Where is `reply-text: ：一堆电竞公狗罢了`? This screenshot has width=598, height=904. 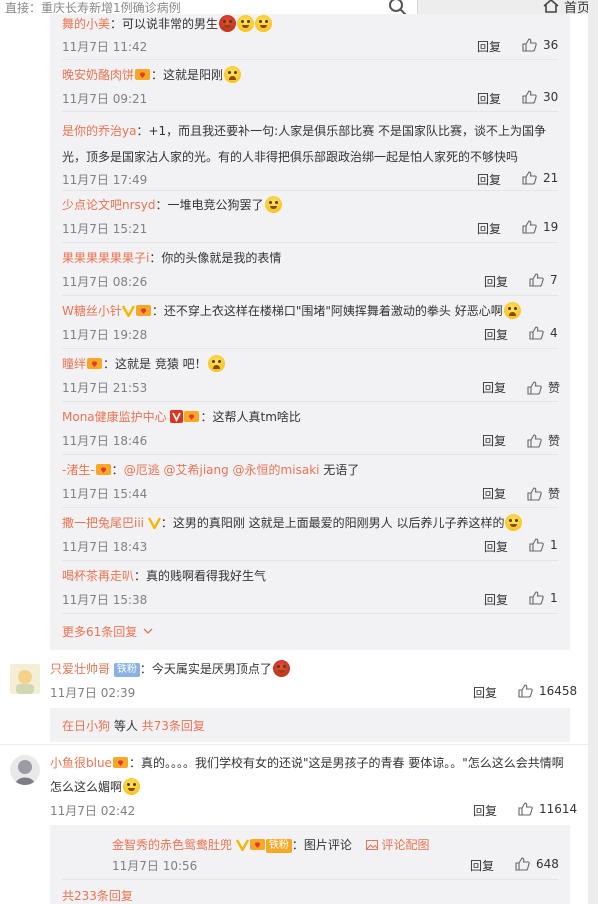 reply-text: ：一堆电竞公狗罢了 is located at coordinates (209, 205).